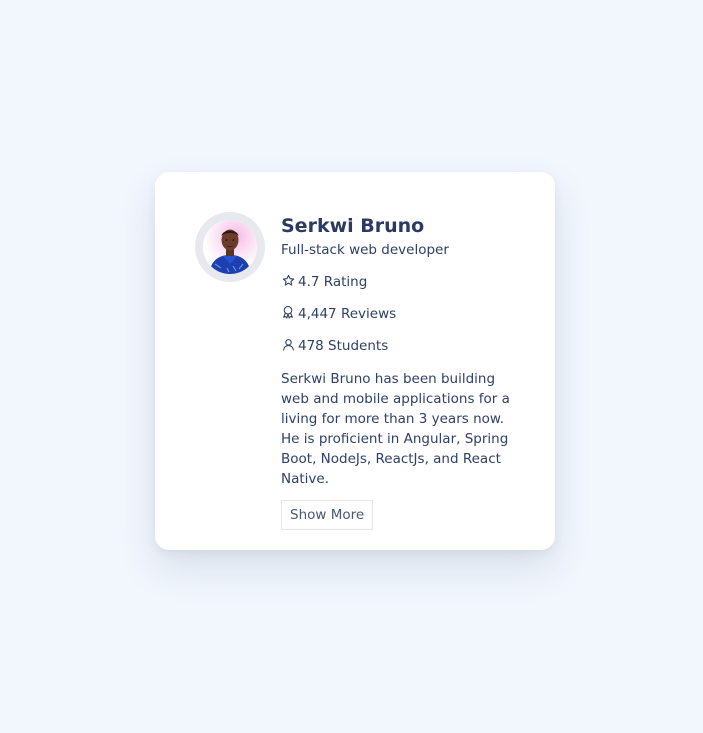  I want to click on user-icon, so click(288, 344).